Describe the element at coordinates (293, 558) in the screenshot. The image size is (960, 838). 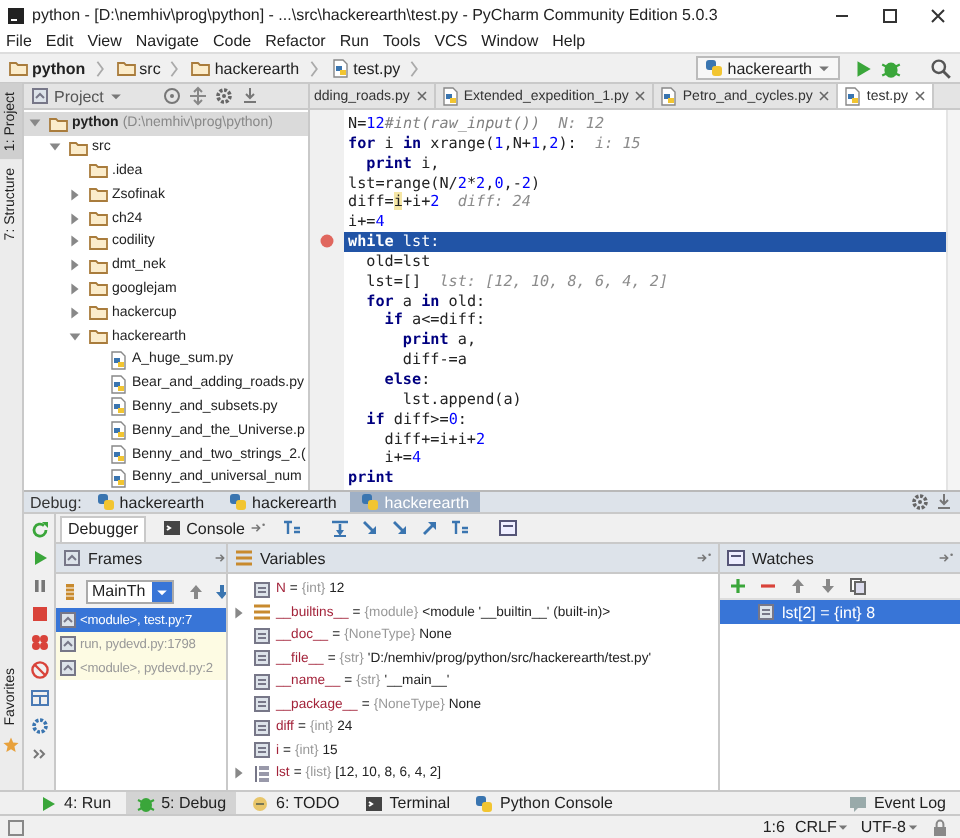
I see `pane-title: Variables` at that location.